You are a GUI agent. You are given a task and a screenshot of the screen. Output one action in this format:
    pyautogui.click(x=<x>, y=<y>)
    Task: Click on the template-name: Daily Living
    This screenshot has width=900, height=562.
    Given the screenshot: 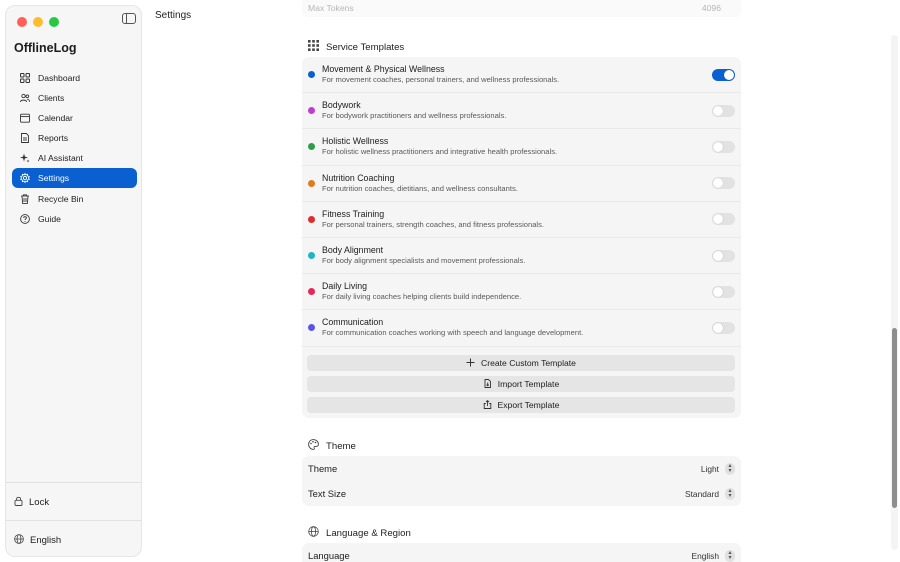 What is the action you would take?
    pyautogui.click(x=344, y=286)
    